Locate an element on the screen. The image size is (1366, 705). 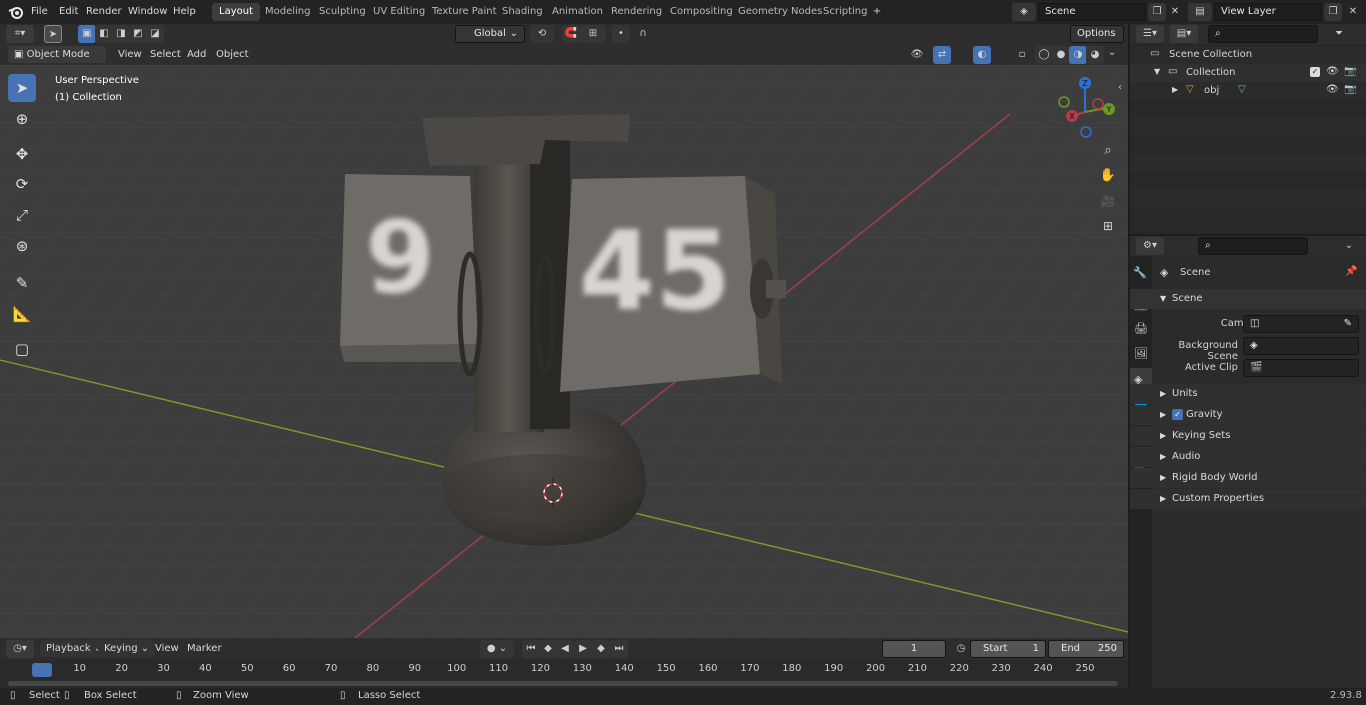
scene-field: Scene is located at coordinates (1092, 12).